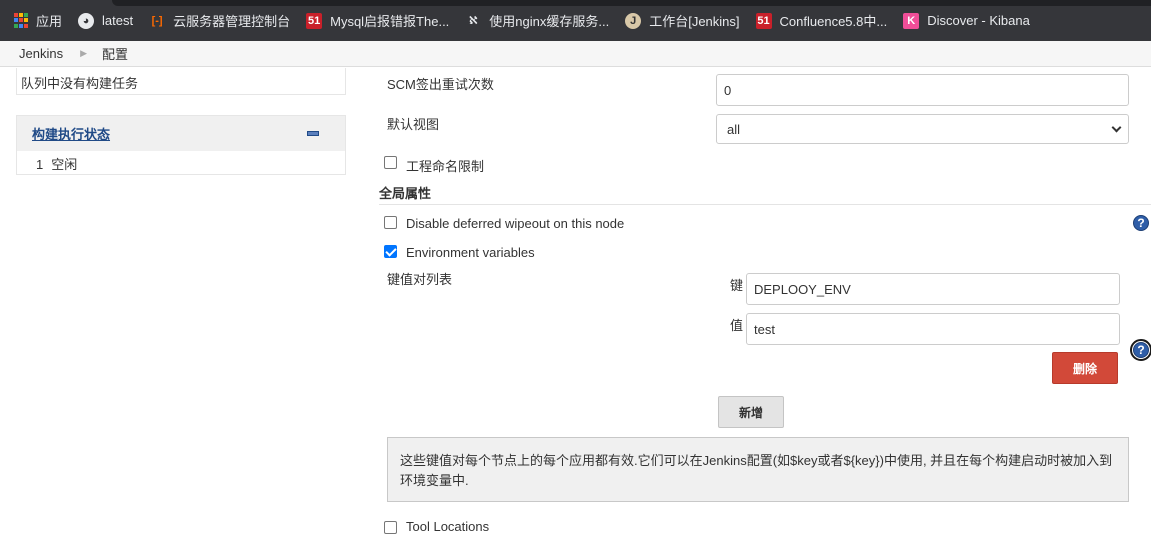 The height and width of the screenshot is (534, 1151). Describe the element at coordinates (734, 129) in the screenshot. I see `default-view-selected: all` at that location.